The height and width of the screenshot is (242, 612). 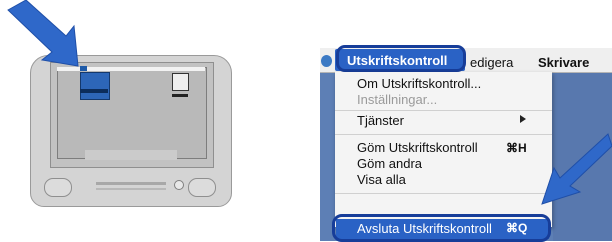 I want to click on trash-icon-base, so click(x=180, y=95).